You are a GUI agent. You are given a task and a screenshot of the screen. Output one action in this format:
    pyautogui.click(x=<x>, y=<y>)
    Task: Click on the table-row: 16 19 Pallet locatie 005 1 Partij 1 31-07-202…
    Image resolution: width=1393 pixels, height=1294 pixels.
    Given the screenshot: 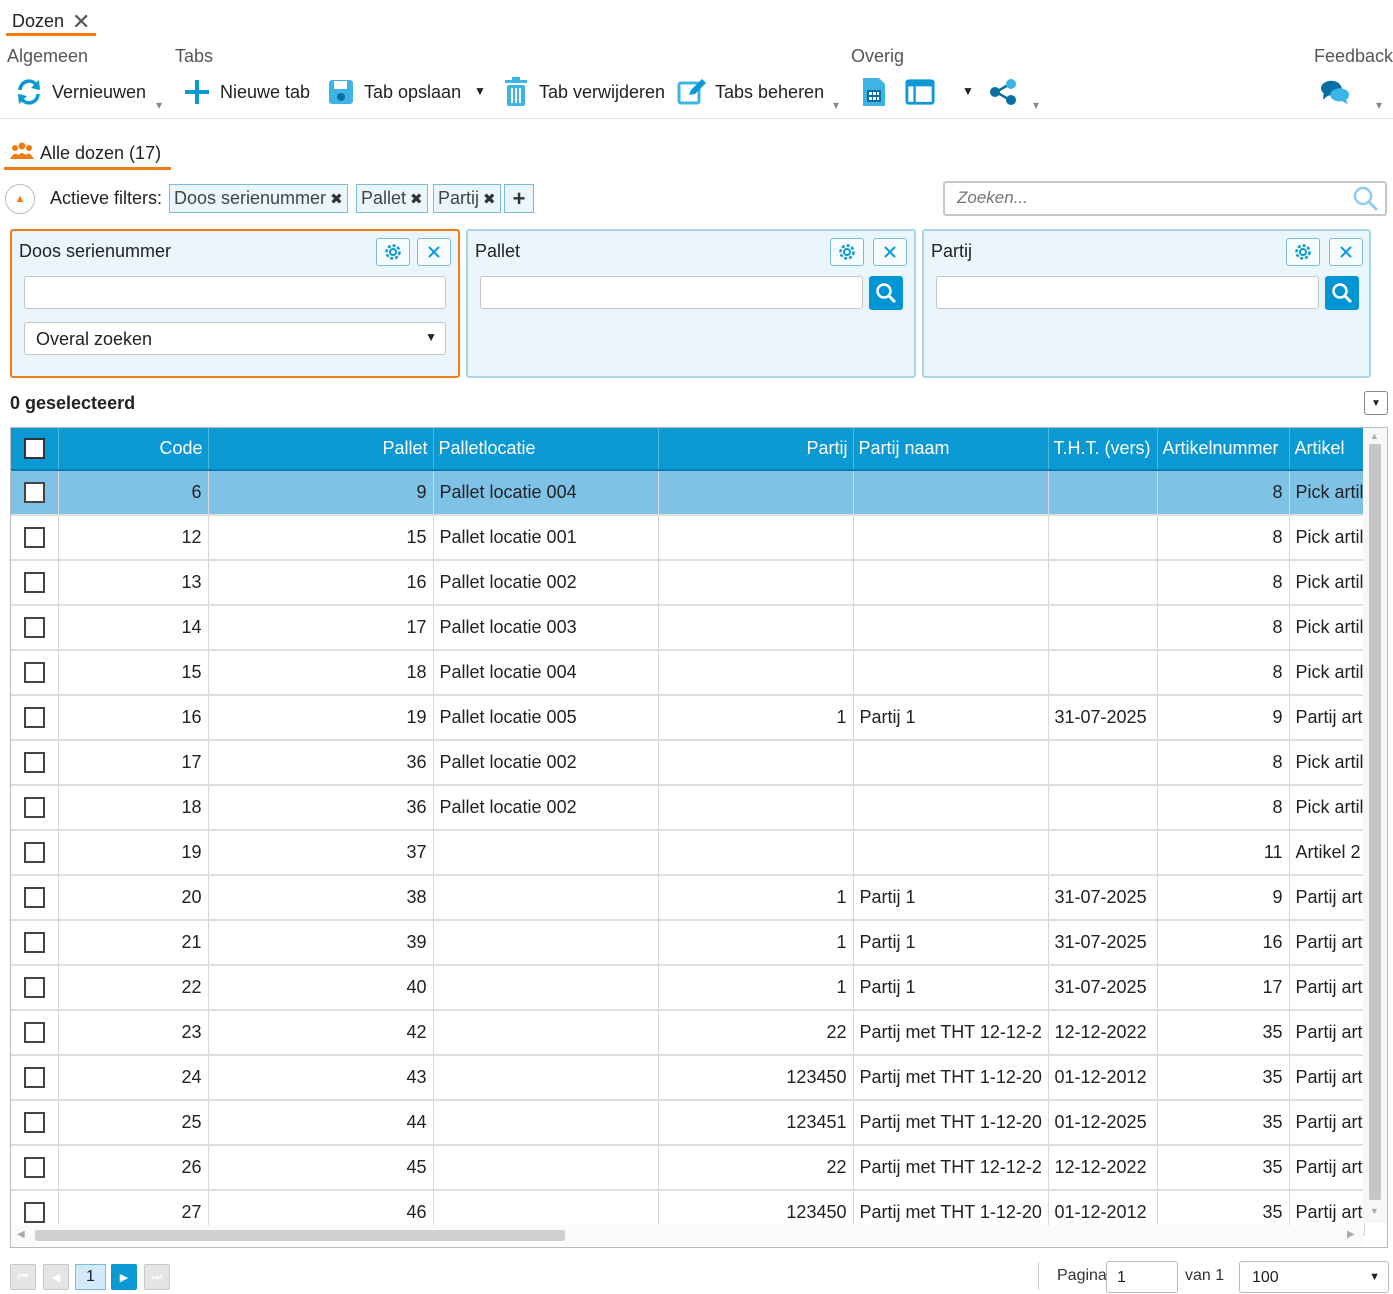 What is the action you would take?
    pyautogui.click(x=688, y=718)
    